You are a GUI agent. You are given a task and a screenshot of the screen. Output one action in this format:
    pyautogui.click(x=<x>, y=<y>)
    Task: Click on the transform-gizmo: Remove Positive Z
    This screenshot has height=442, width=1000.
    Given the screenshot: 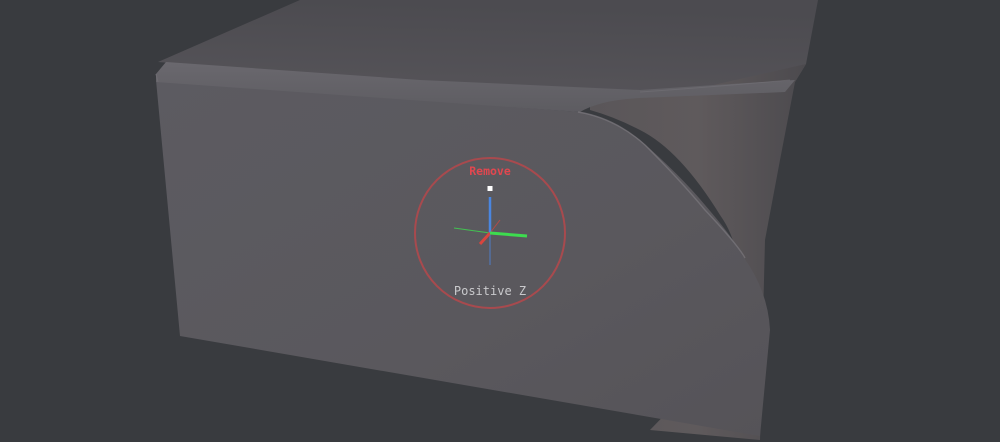 What is the action you would take?
    pyautogui.click(x=490, y=233)
    